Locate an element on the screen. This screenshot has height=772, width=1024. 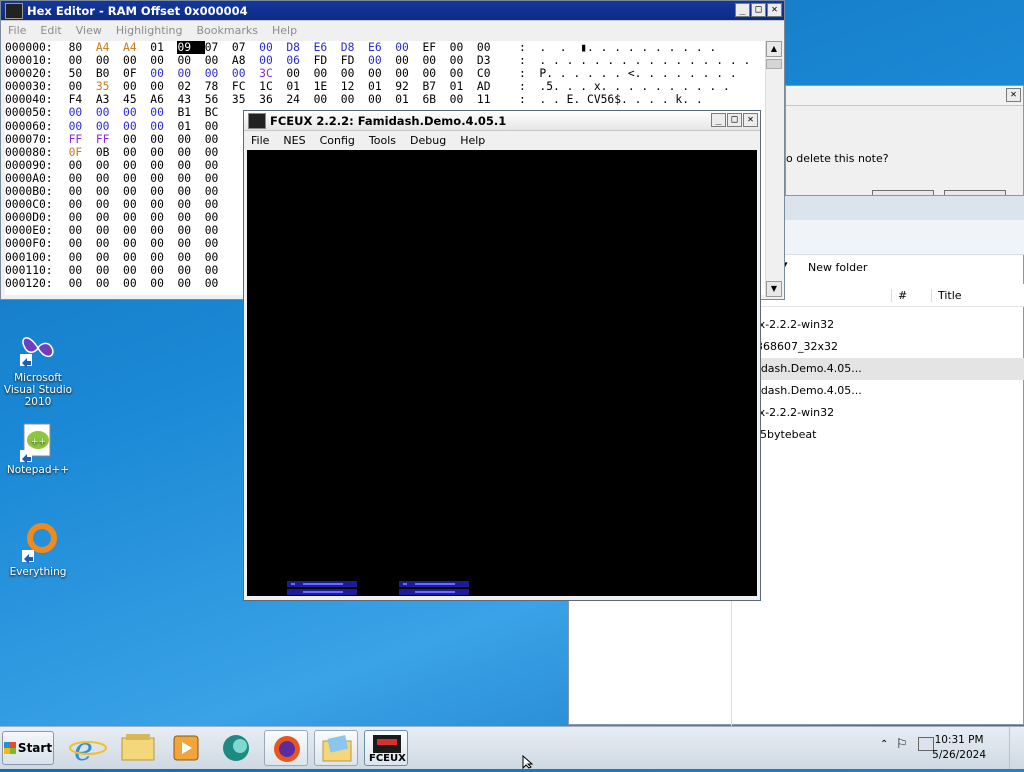
dialog-titlebar: ✕ is located at coordinates (904, 96).